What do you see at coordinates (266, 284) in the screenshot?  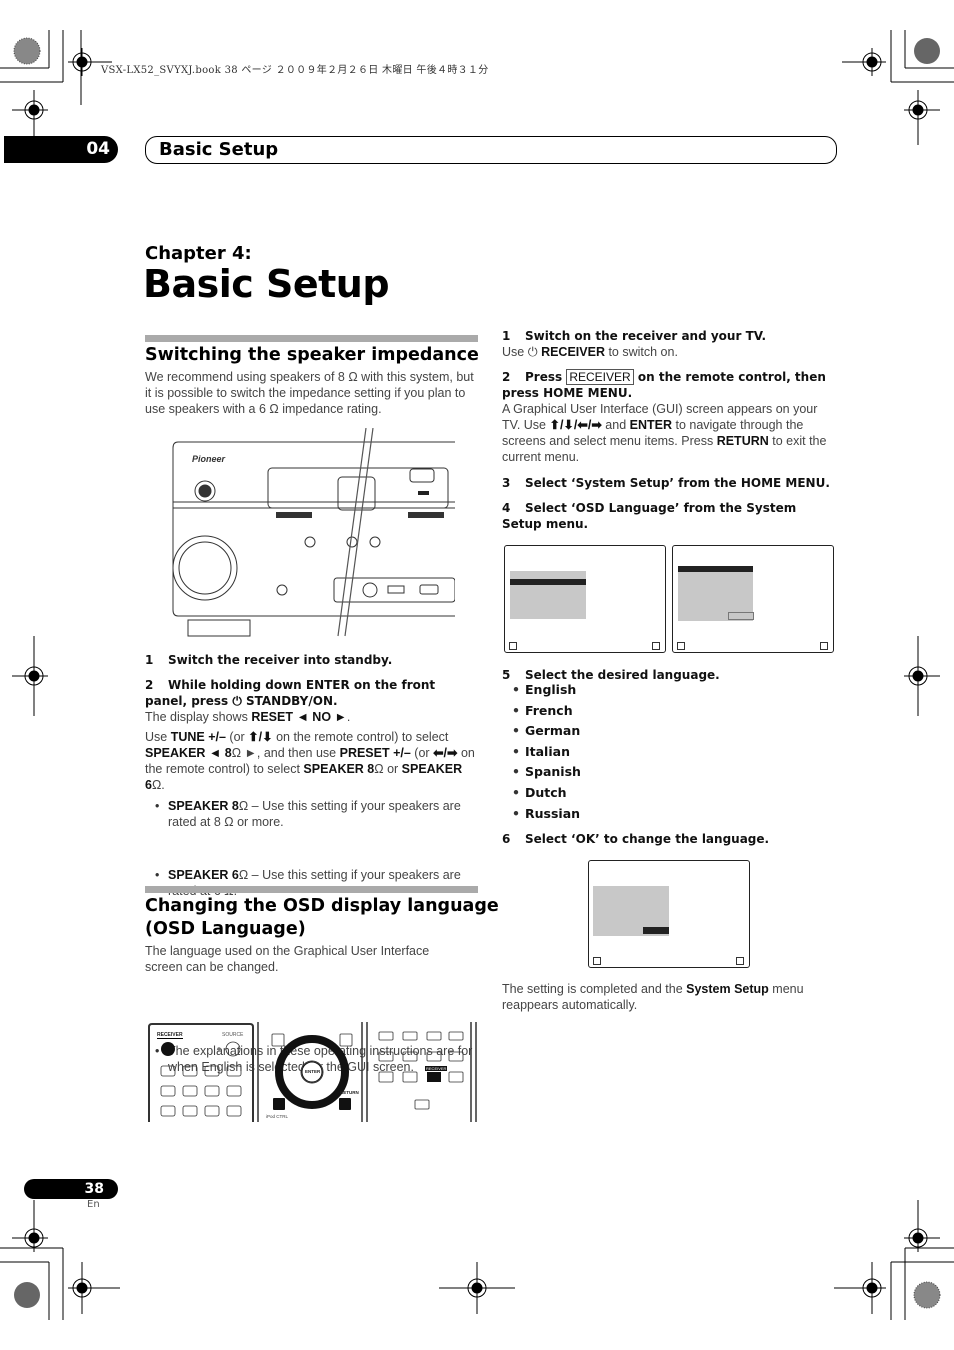 I see `page-title: Basic Setup` at bounding box center [266, 284].